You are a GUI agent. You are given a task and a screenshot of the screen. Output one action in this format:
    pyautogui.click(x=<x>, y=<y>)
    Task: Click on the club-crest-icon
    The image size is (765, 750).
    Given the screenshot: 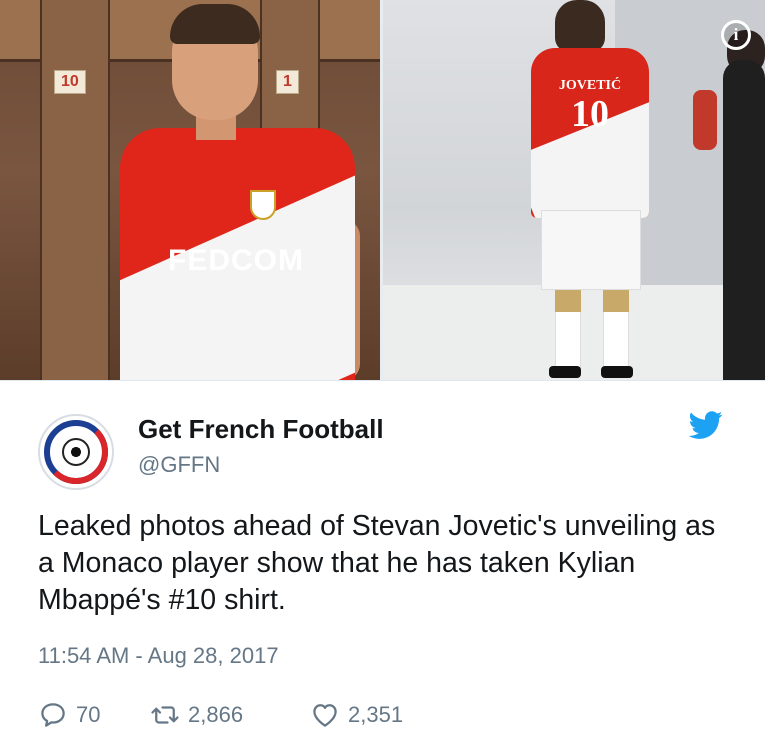 What is the action you would take?
    pyautogui.click(x=263, y=205)
    